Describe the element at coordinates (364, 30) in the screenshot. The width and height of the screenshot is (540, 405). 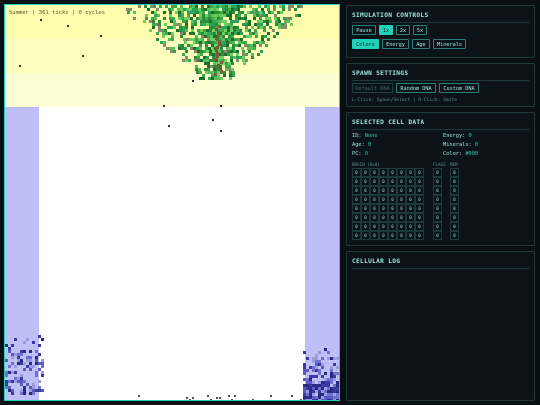
I see `pause-button: Pause` at that location.